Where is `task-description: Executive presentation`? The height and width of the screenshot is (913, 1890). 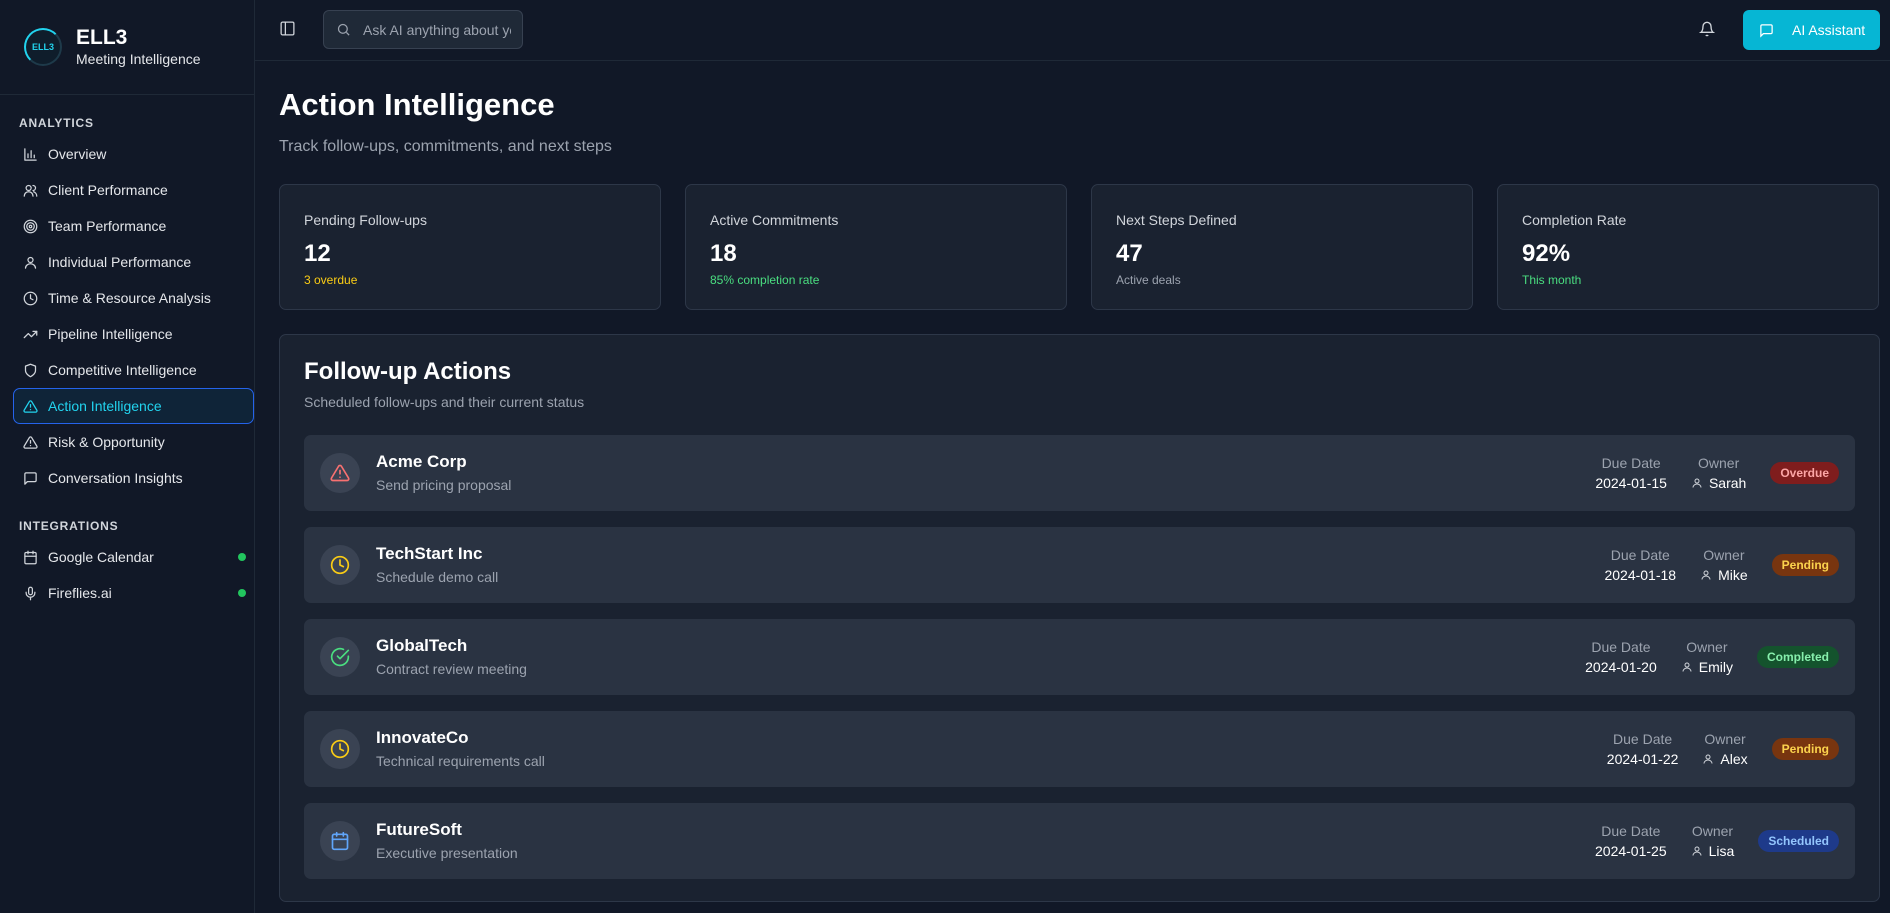
task-description: Executive presentation is located at coordinates (447, 853).